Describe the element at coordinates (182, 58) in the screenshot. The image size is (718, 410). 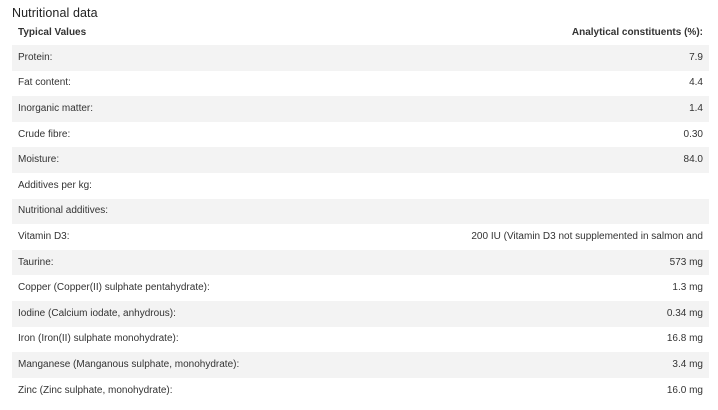
I see `row-label: Protein:` at that location.